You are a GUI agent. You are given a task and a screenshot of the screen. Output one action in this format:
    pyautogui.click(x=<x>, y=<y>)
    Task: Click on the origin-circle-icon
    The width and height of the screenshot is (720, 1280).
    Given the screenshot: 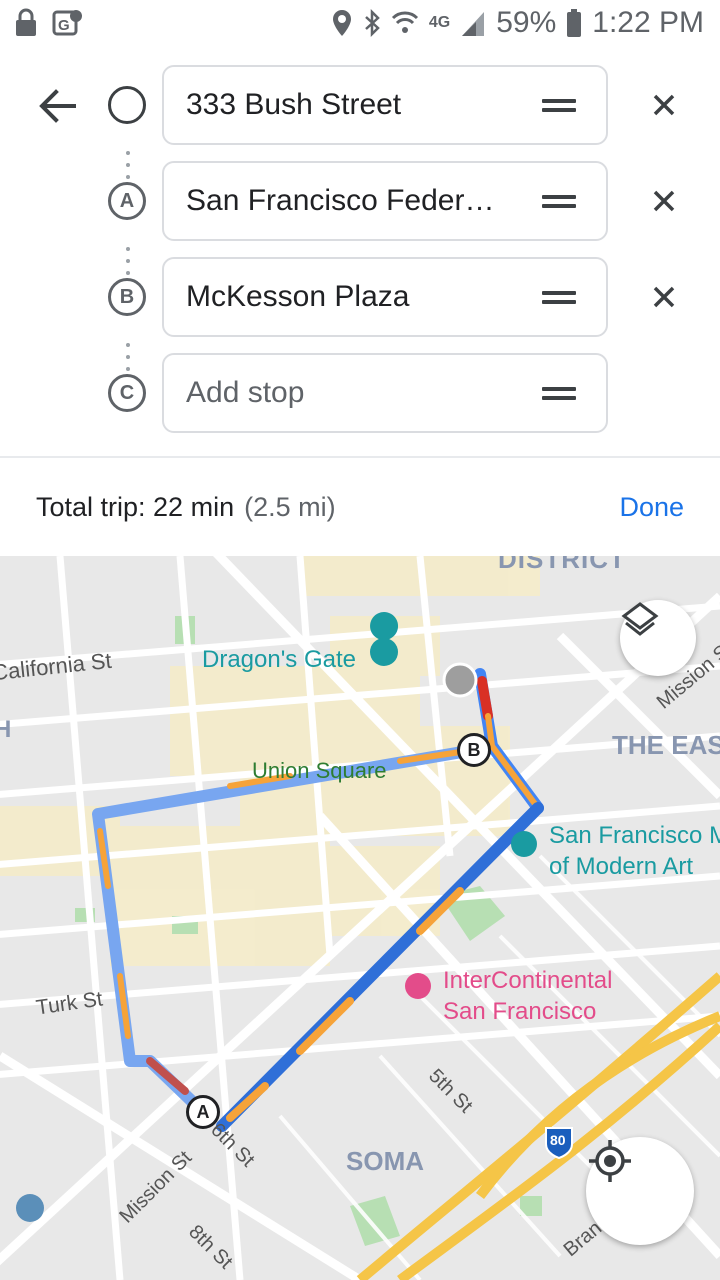 What is the action you would take?
    pyautogui.click(x=127, y=105)
    